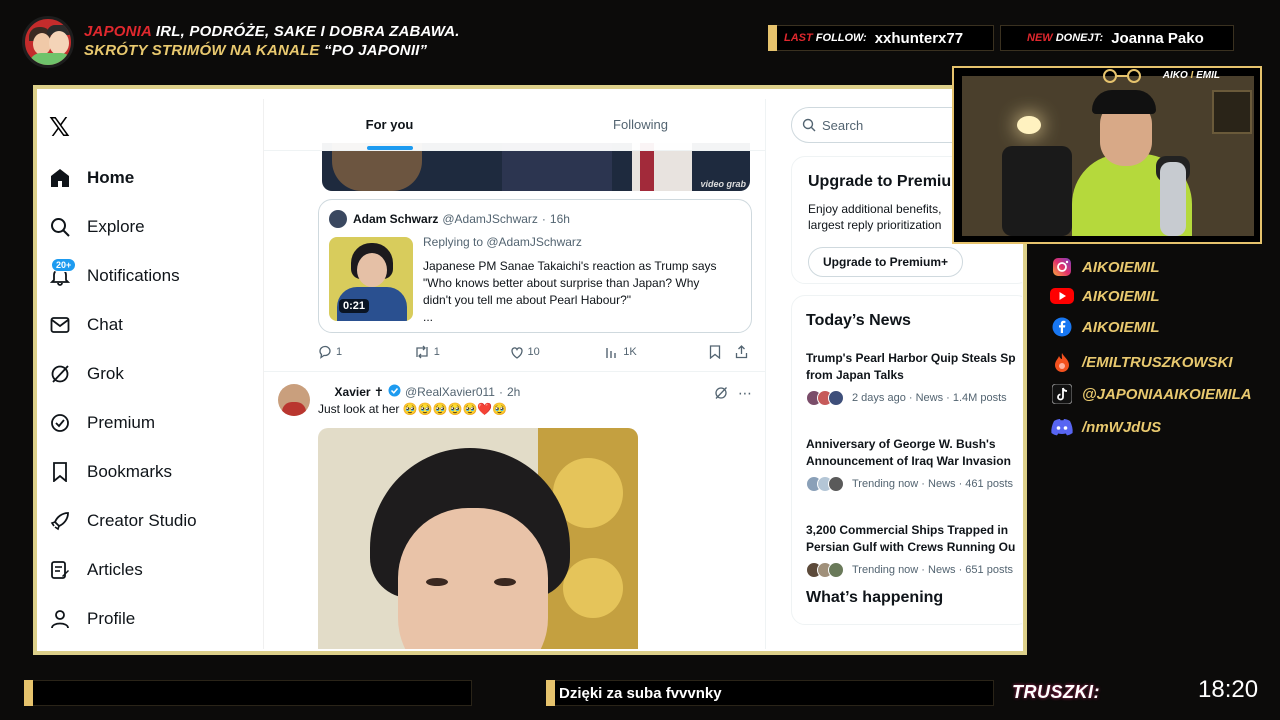 Image resolution: width=1280 pixels, height=720 pixels. Describe the element at coordinates (115, 569) in the screenshot. I see `nav-articles-label: Articles` at that location.